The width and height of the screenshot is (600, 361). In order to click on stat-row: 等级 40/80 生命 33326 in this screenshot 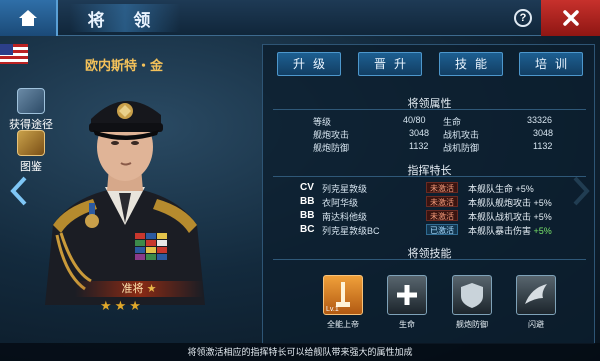, I will do `click(448, 121)`.